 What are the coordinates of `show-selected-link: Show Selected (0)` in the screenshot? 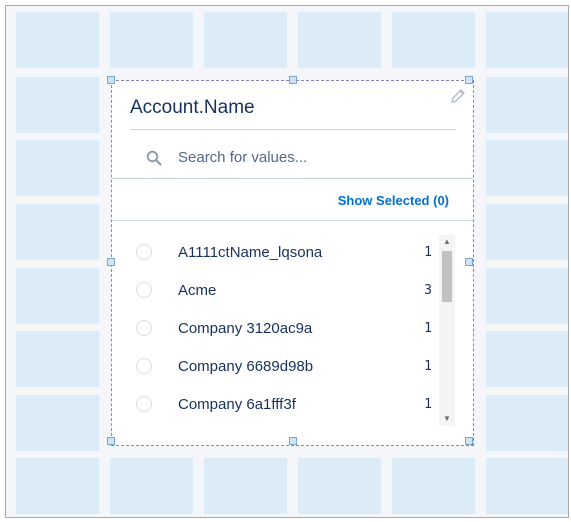 It's located at (393, 200).